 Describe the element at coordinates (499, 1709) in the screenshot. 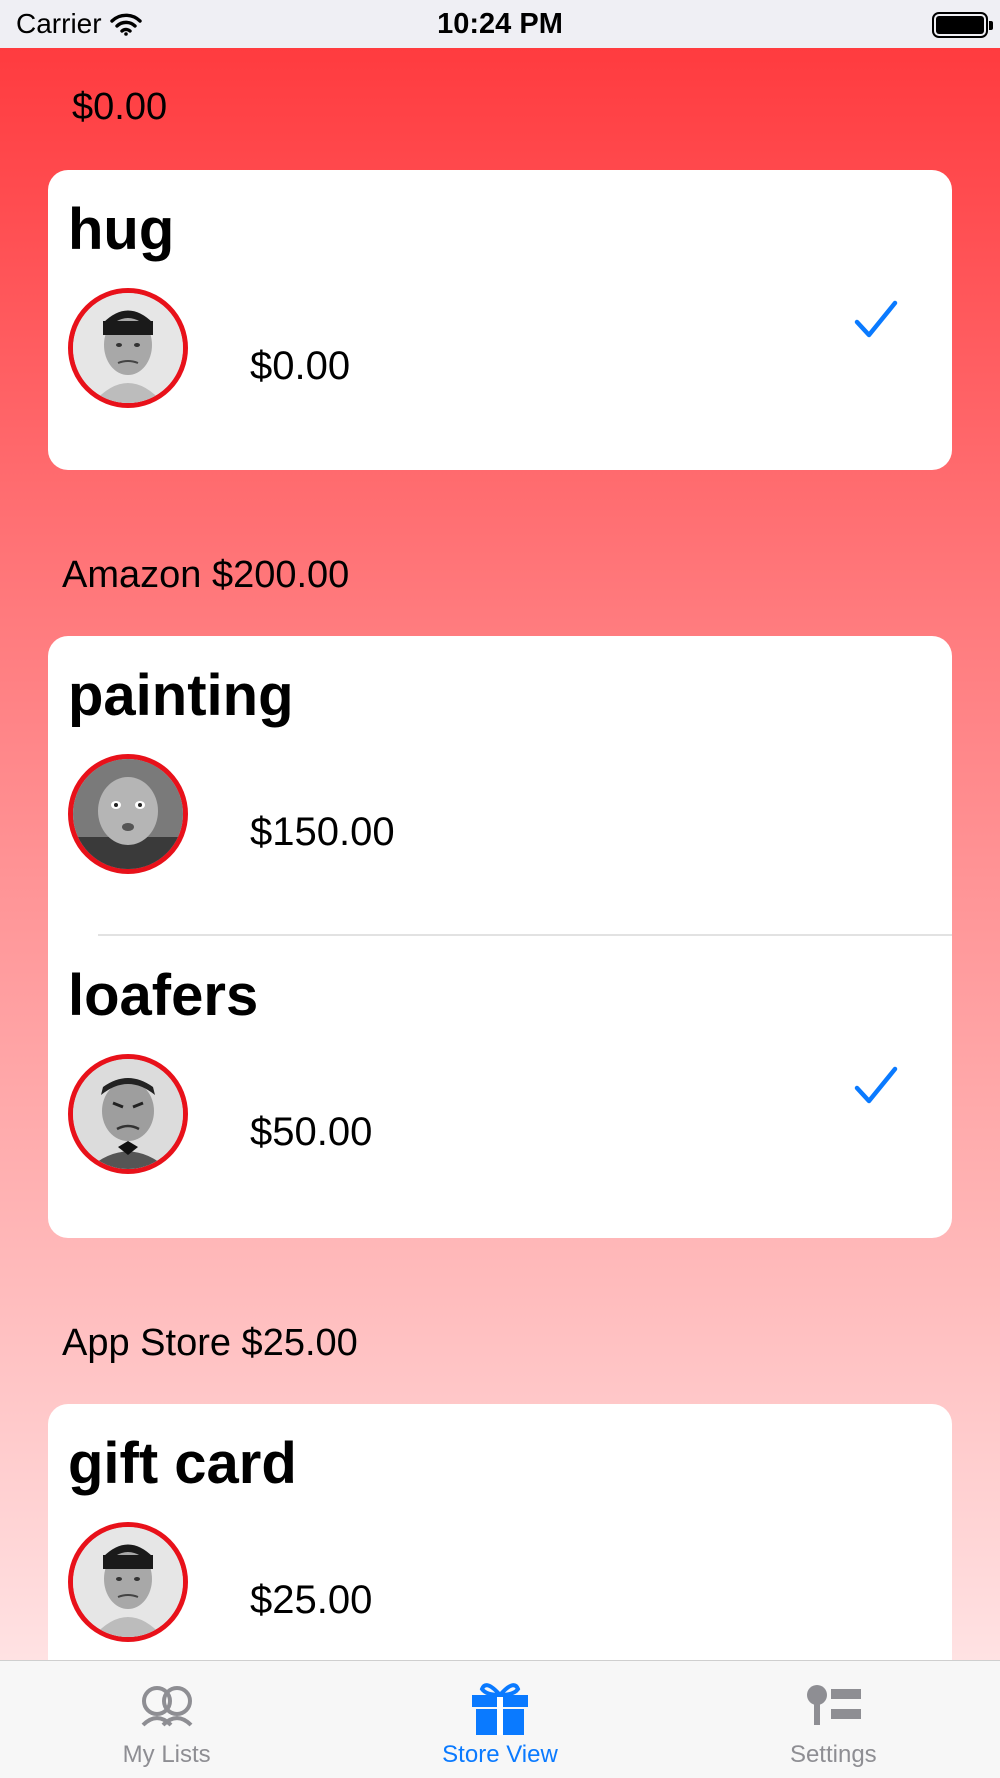

I see `gift-icon` at that location.